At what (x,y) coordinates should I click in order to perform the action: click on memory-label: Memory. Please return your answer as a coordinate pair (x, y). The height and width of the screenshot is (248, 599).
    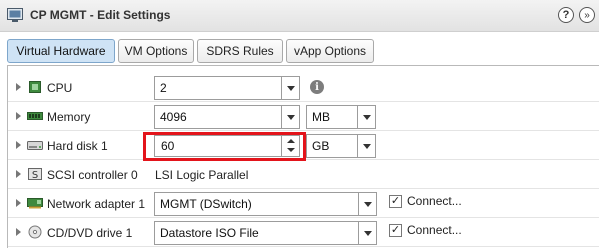
    Looking at the image, I should click on (69, 117).